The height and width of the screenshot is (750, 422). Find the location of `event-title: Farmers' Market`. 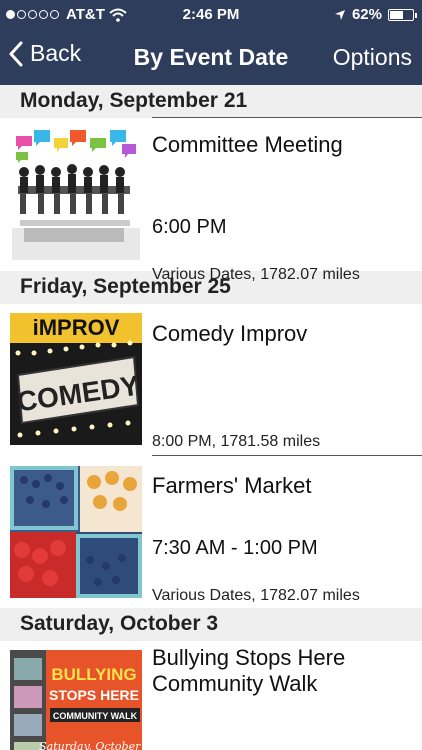

event-title: Farmers' Market is located at coordinates (232, 485).